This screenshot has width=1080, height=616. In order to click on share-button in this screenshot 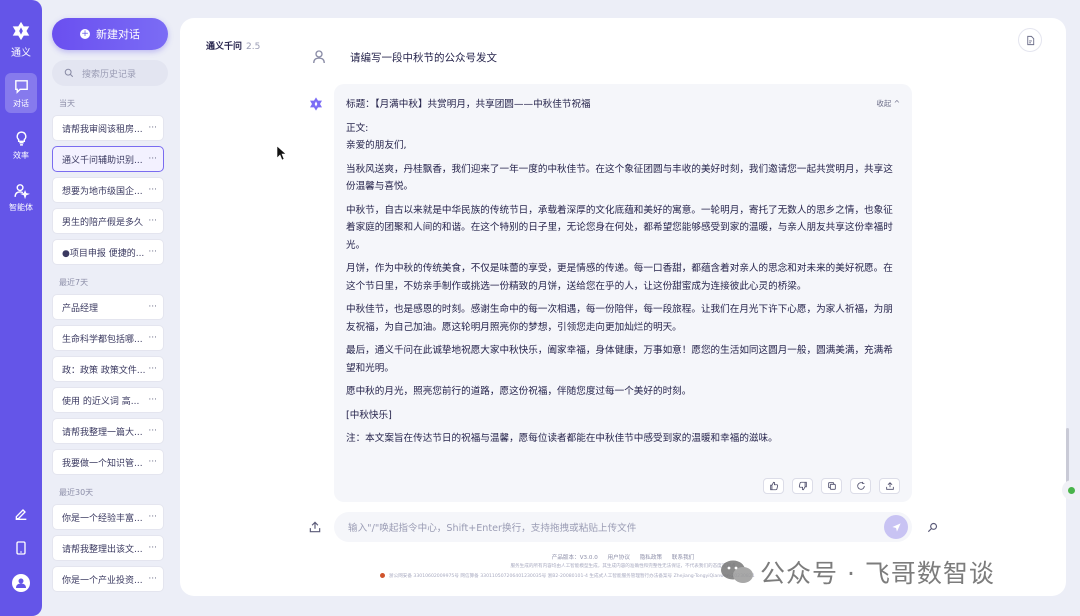, I will do `click(889, 486)`.